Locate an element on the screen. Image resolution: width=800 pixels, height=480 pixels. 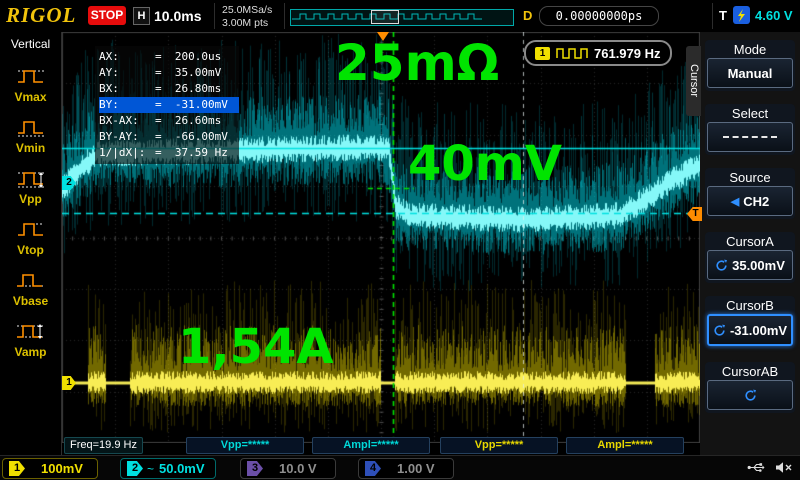
channel3-scale: 10.0 V is located at coordinates (298, 468).